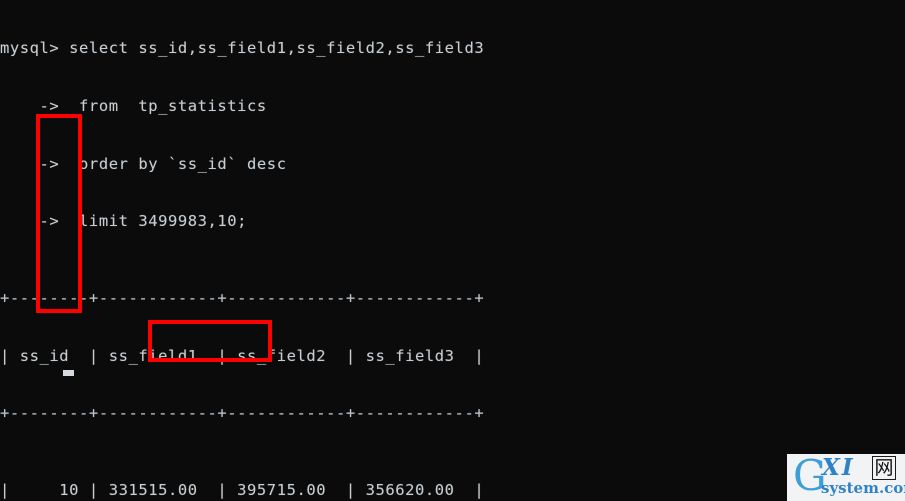 This screenshot has width=905, height=501. Describe the element at coordinates (133, 106) in the screenshot. I see `query-line-2: -> from tp_statistics` at that location.